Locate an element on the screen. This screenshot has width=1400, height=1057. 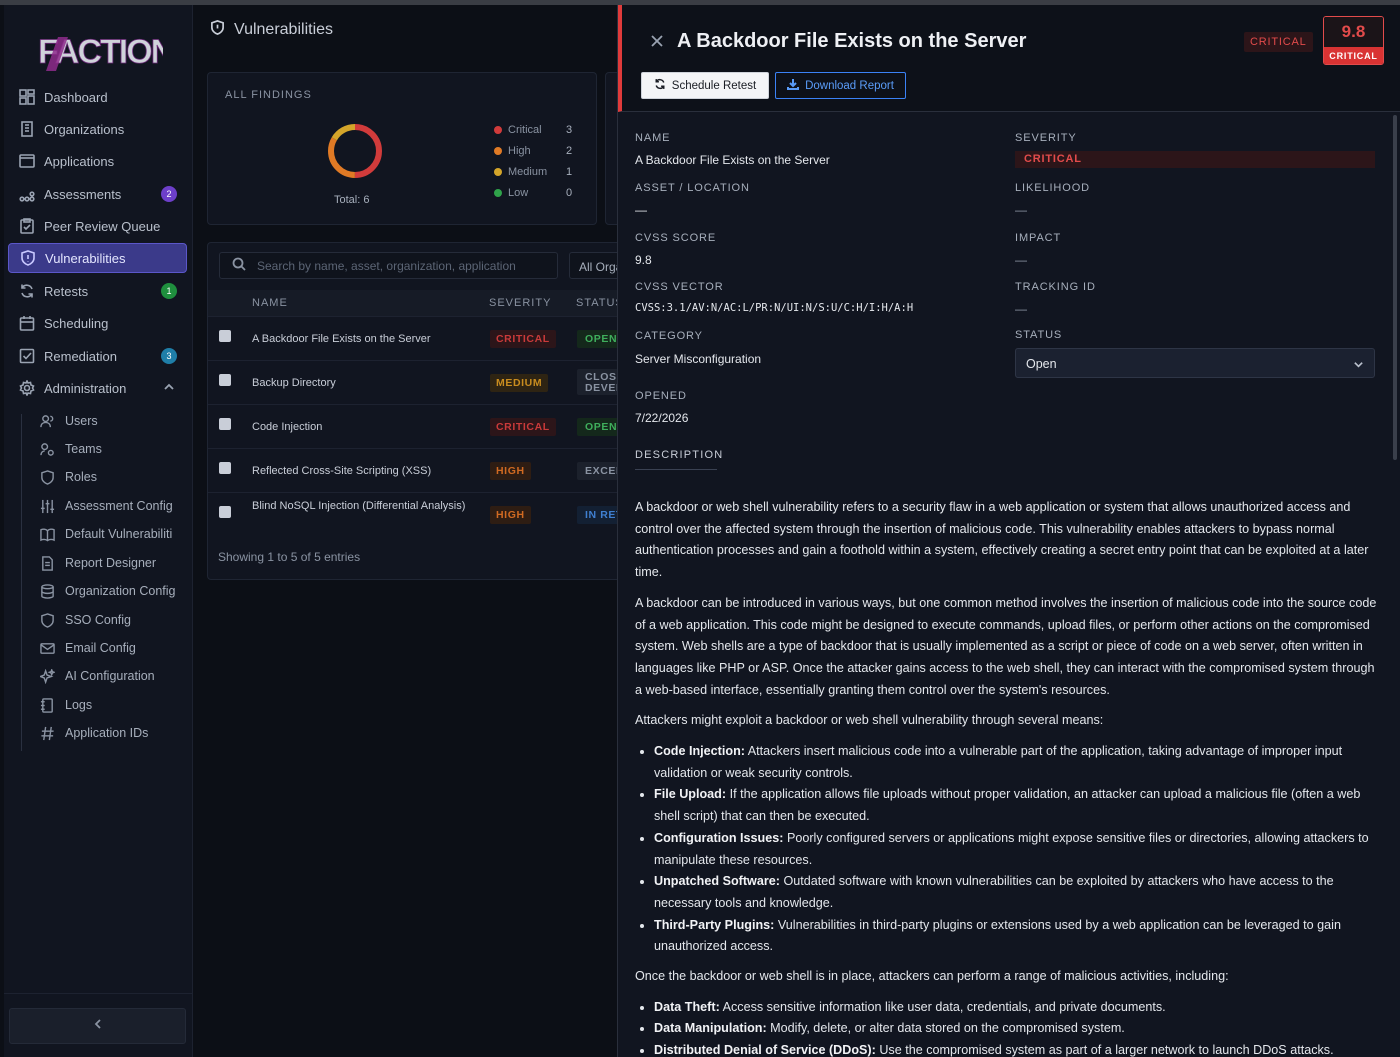
admin-item-default-vulnerabilities: Default Vulnerabiliti is located at coordinates (110, 534).